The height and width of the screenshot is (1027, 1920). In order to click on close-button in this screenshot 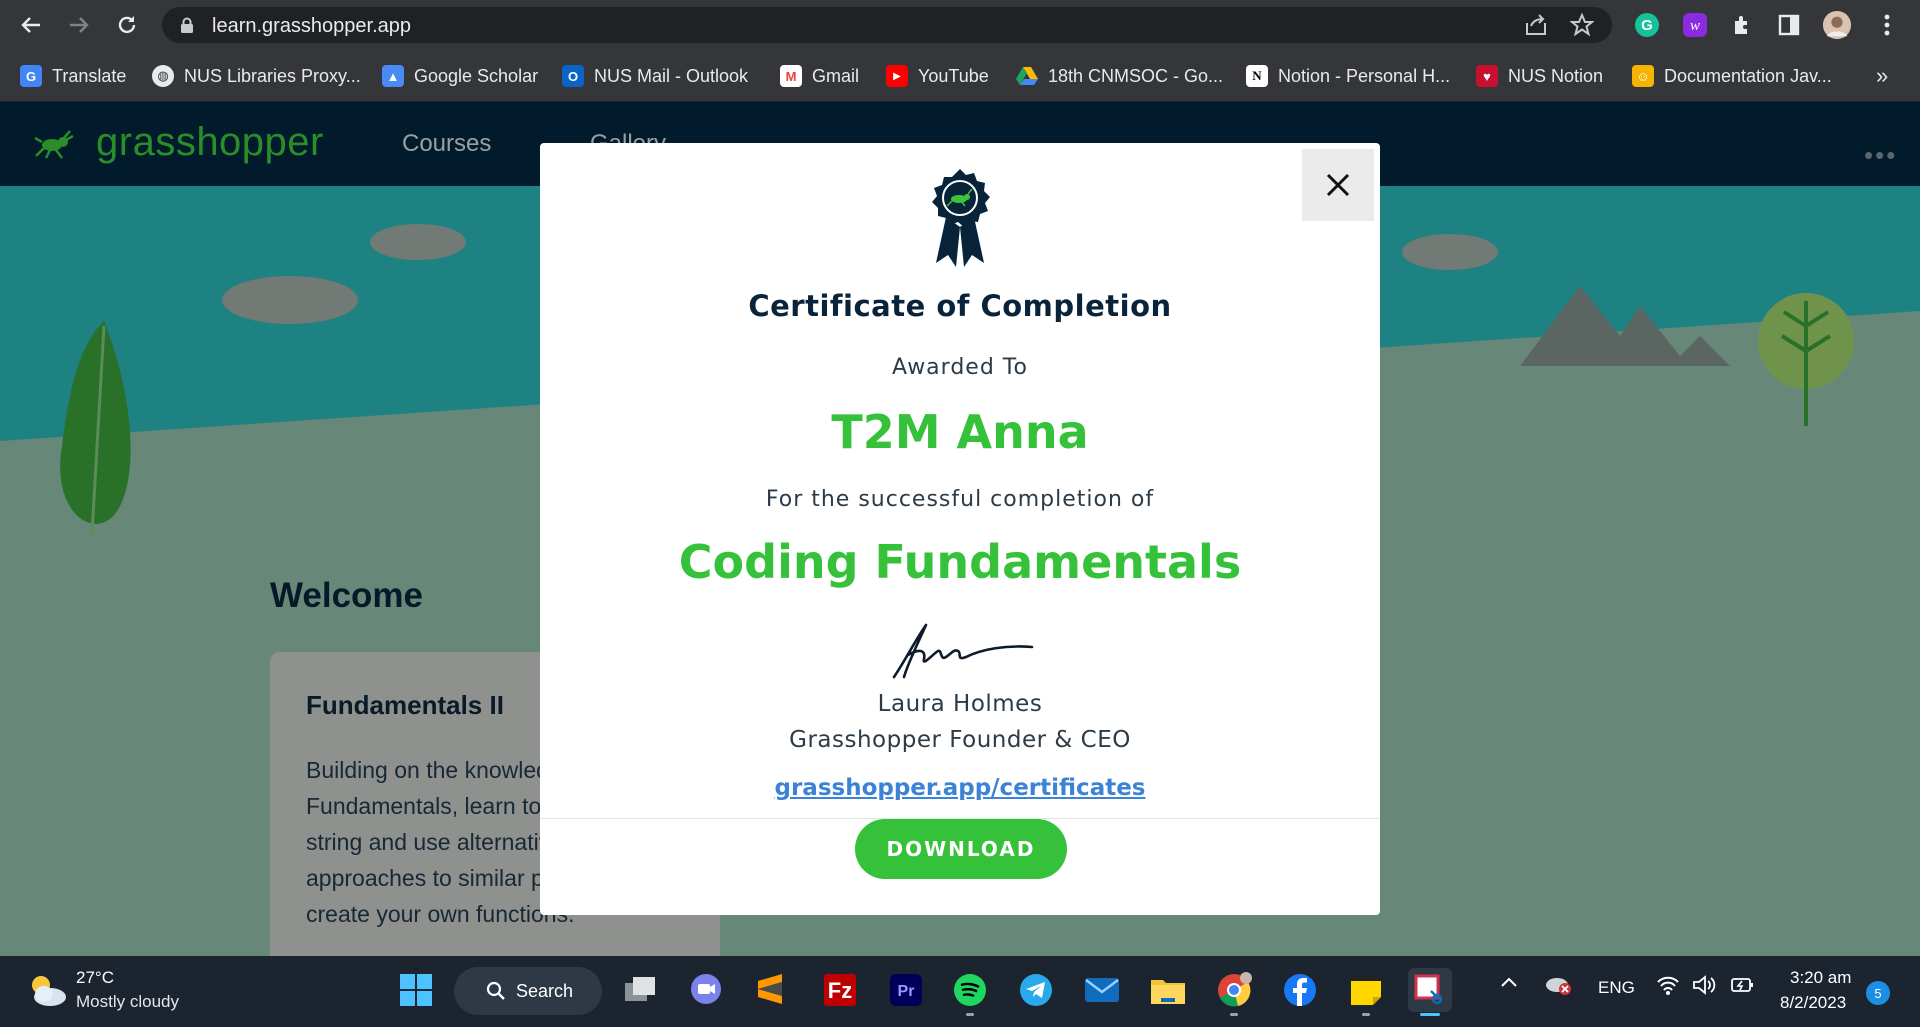, I will do `click(1338, 185)`.